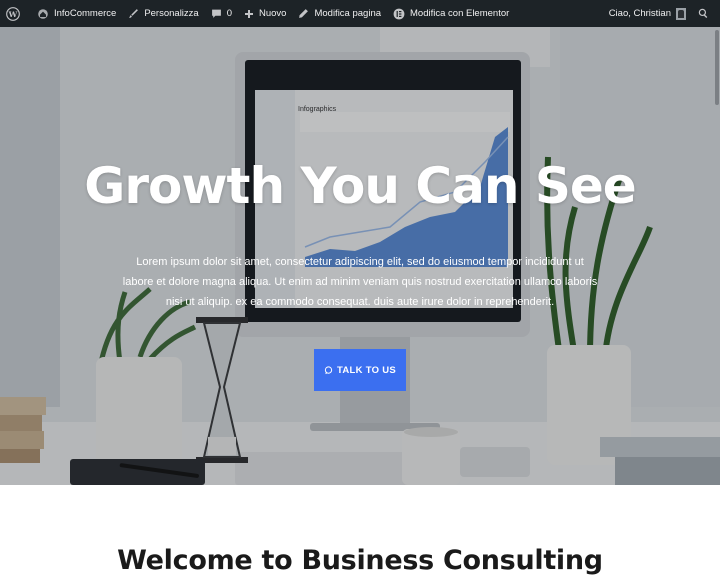 The image size is (720, 580). I want to click on plus-icon, so click(249, 13).